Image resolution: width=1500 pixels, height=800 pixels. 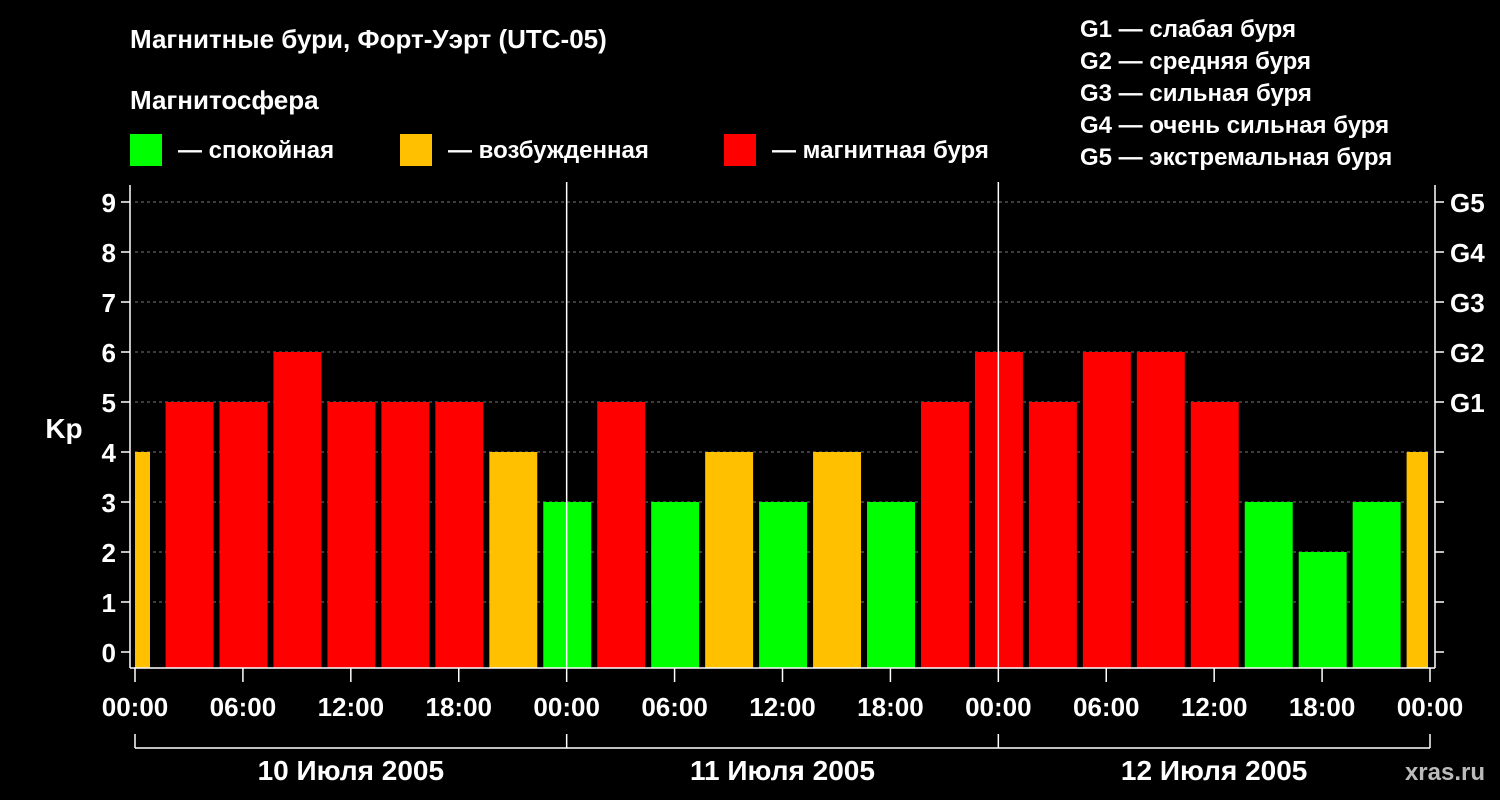 I want to click on y-tick-label: 5, so click(x=109, y=403).